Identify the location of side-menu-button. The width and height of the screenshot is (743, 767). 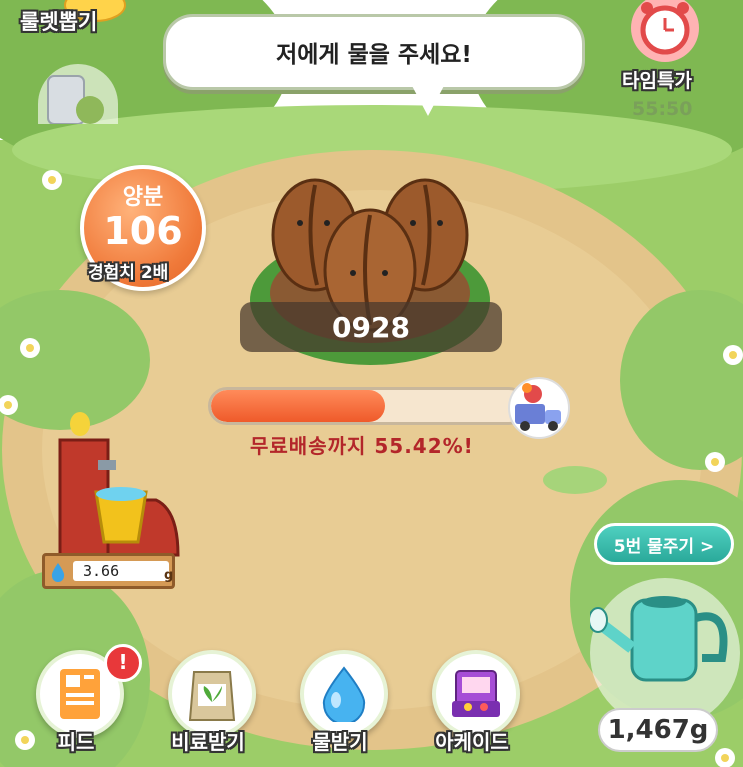
(78, 94).